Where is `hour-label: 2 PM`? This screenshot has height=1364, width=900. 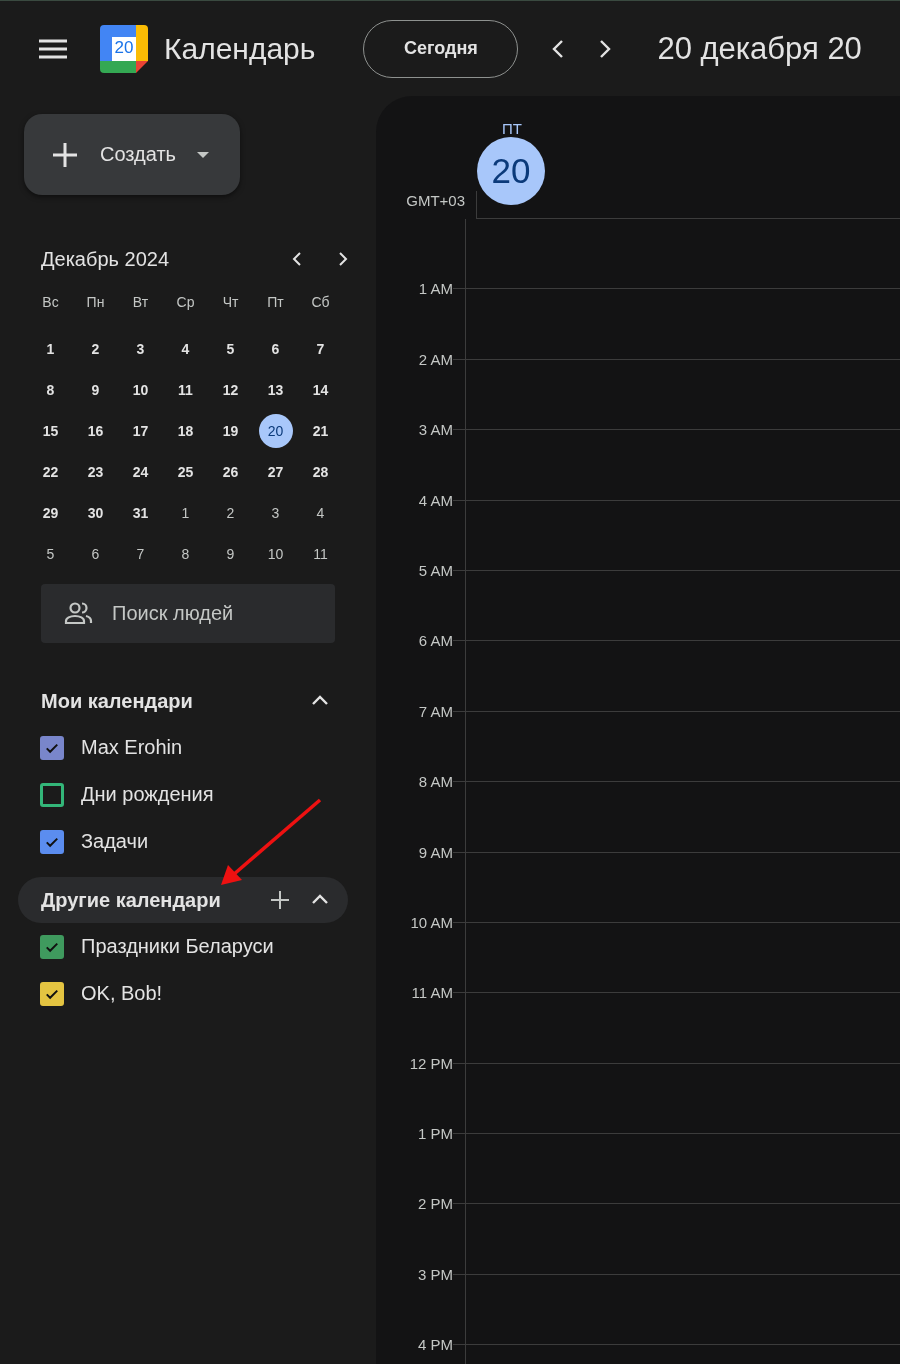
hour-label: 2 PM is located at coordinates (435, 1204).